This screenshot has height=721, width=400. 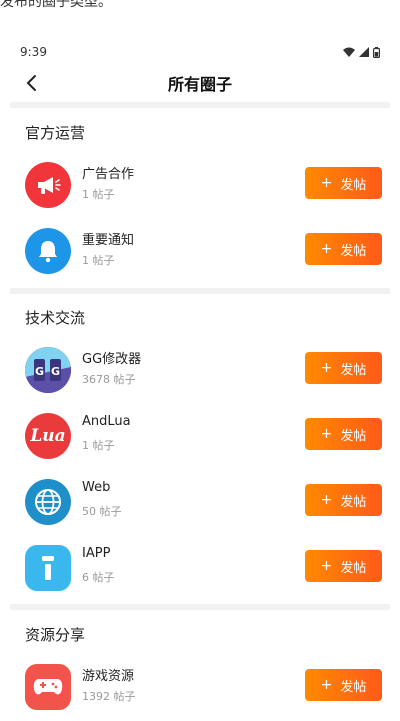 I want to click on info-i-icon, so click(x=48, y=568).